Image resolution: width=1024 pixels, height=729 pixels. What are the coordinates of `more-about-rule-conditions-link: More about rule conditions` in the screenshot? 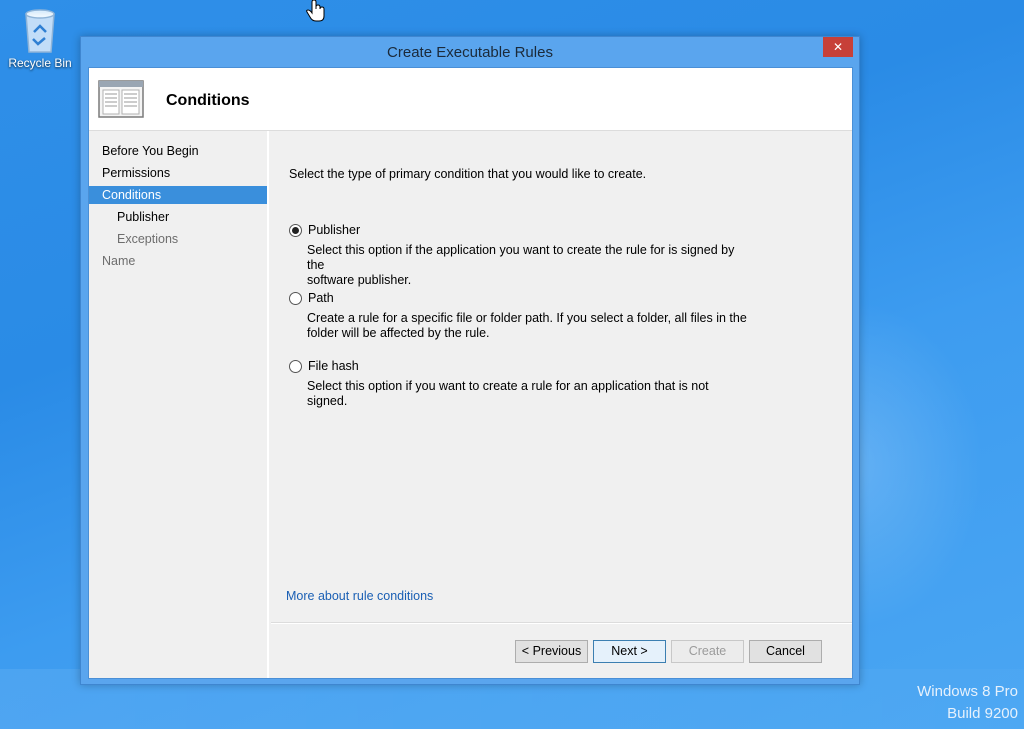 It's located at (359, 596).